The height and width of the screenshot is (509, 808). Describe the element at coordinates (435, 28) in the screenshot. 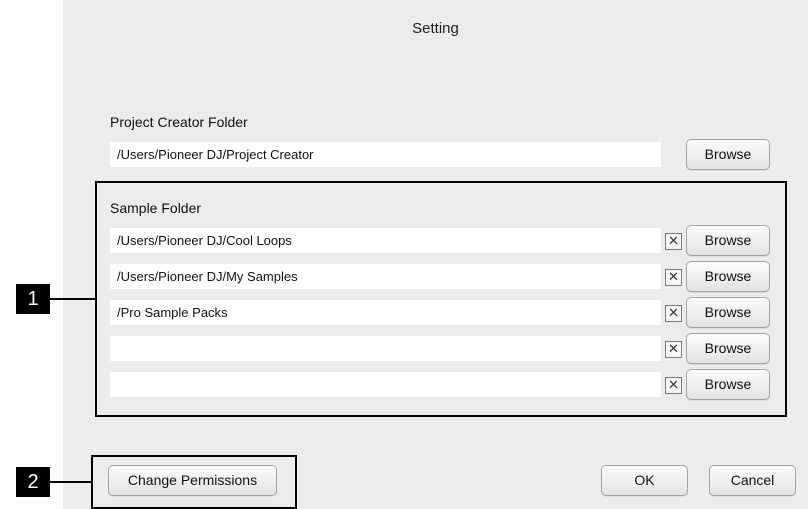

I see `dialog-title: Setting` at that location.